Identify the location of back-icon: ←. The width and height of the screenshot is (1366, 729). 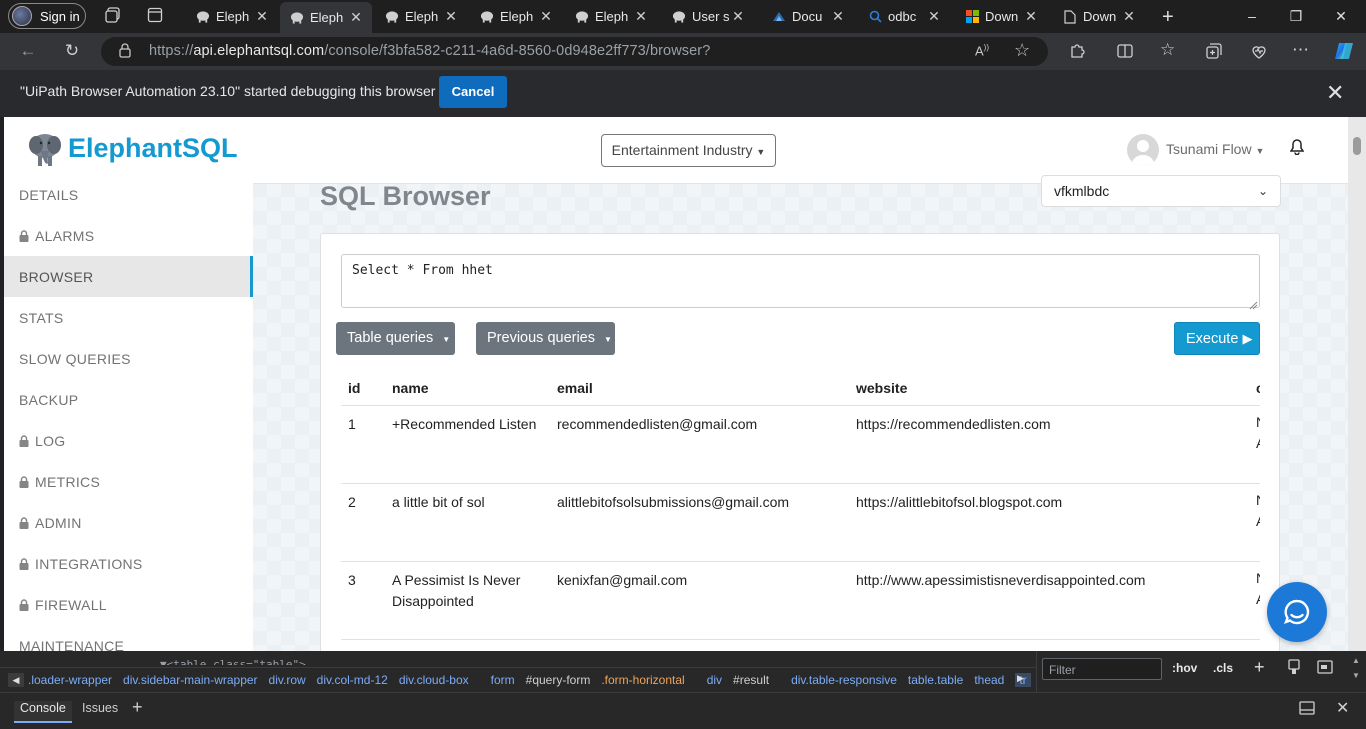
(28, 51).